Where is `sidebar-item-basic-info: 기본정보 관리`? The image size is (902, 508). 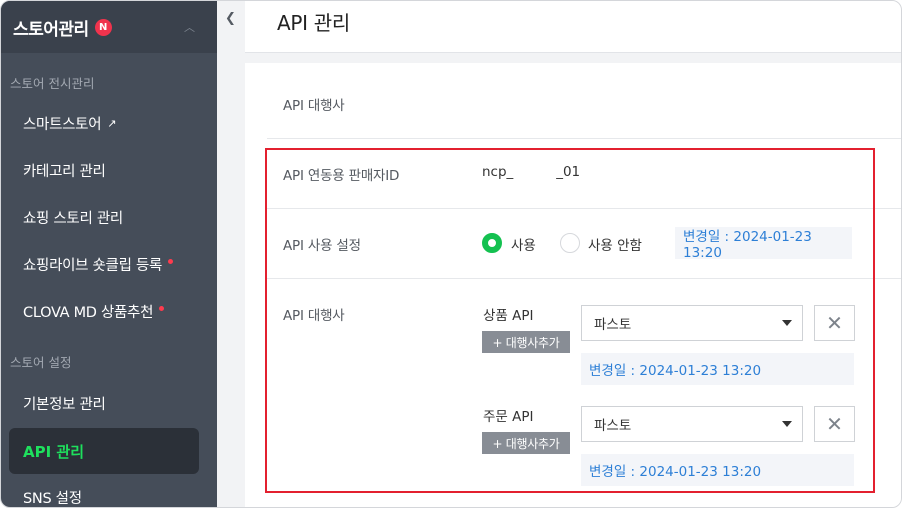 sidebar-item-basic-info: 기본정보 관리 is located at coordinates (64, 403).